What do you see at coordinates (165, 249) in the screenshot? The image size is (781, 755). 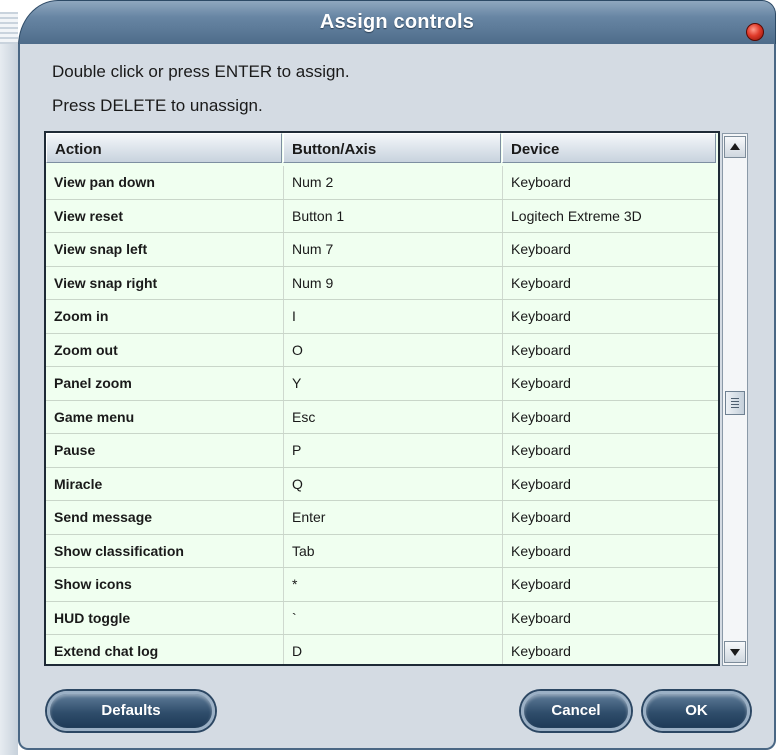 I see `action-cell: View snap left` at bounding box center [165, 249].